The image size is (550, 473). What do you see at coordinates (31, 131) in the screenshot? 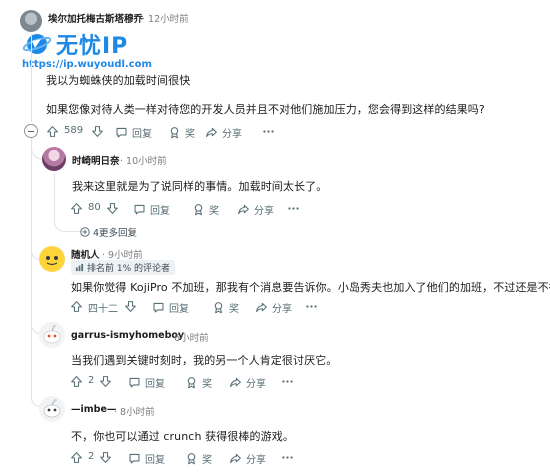
I see `collapse-thread-button` at bounding box center [31, 131].